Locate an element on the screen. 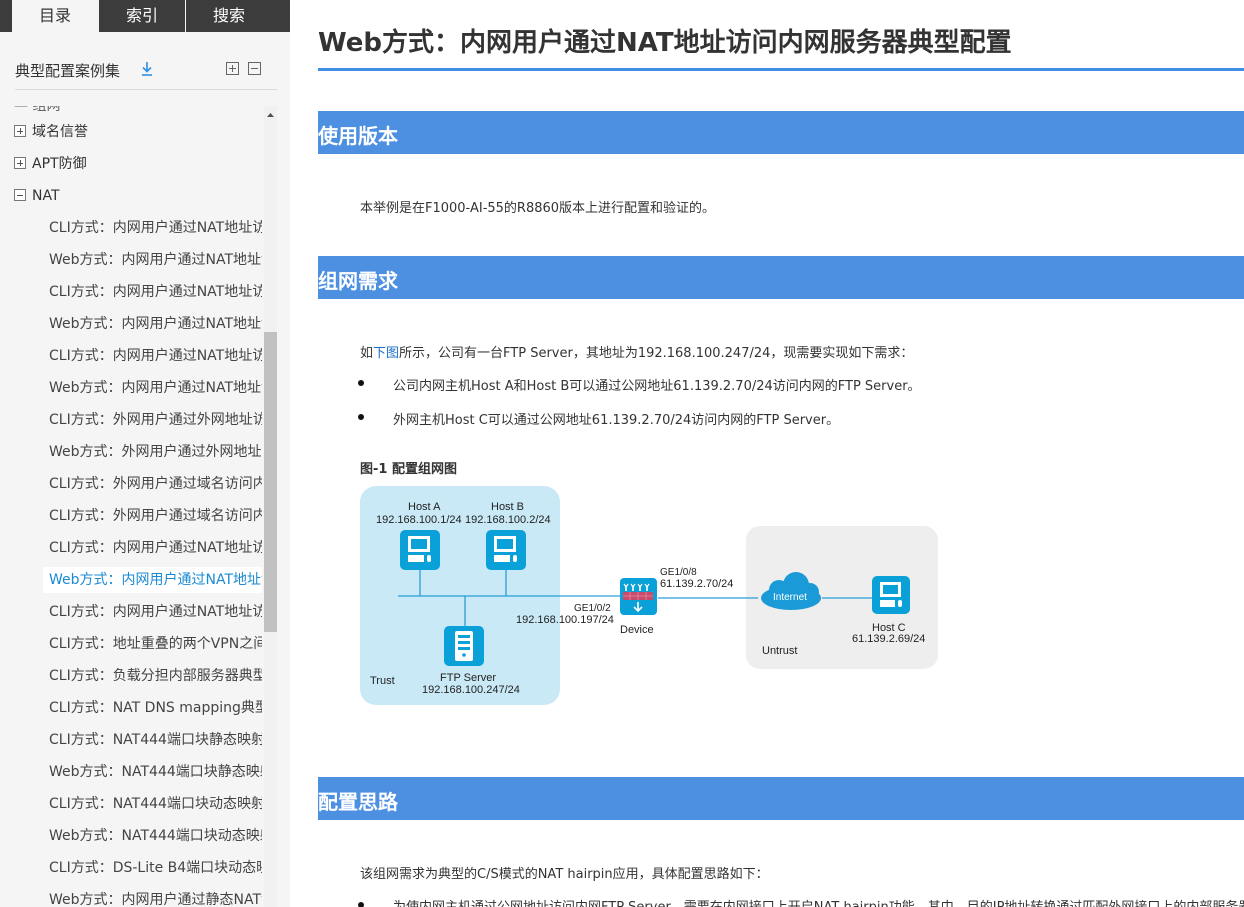  toc-item: Web方式：内网用户通过NAT地址访问外网（静态地址转换） is located at coordinates (155, 388).